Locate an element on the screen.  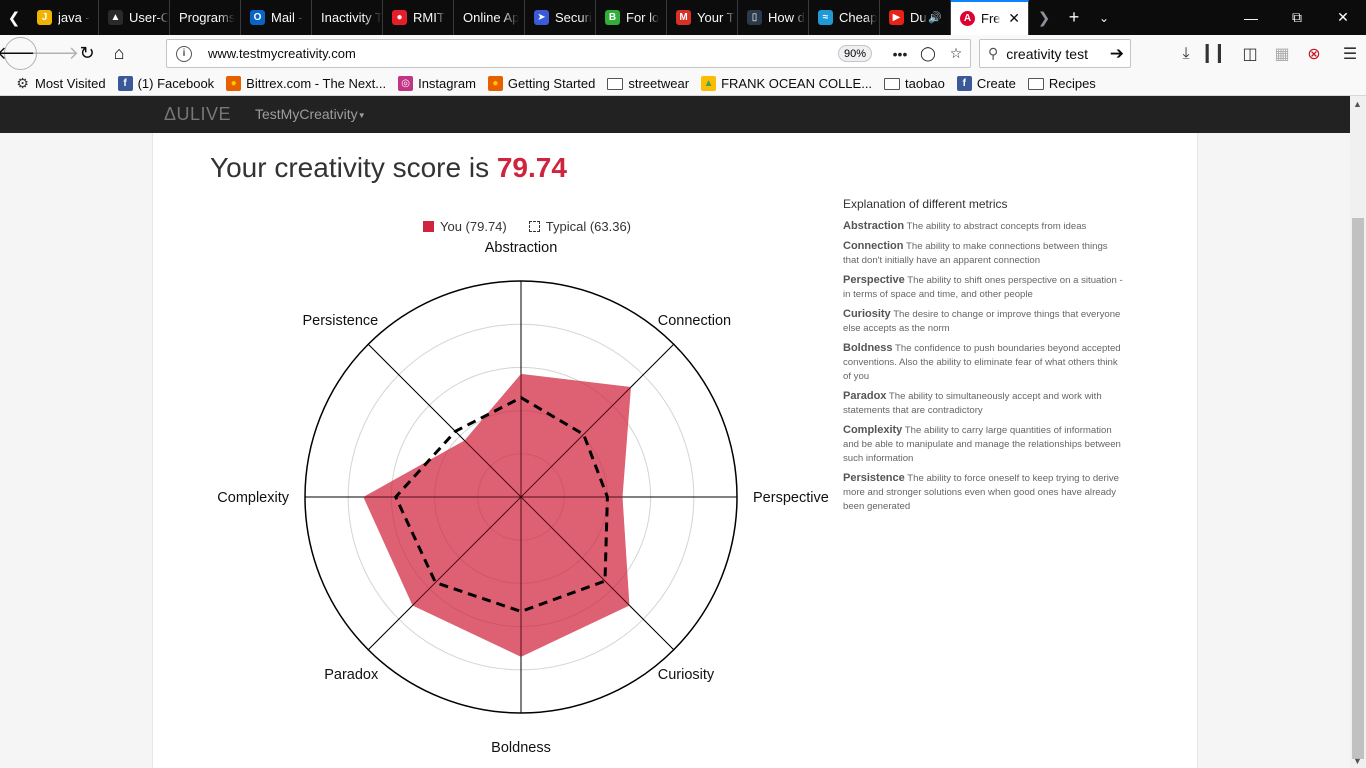
tab-4: Inactivity T is located at coordinates (347, 17).